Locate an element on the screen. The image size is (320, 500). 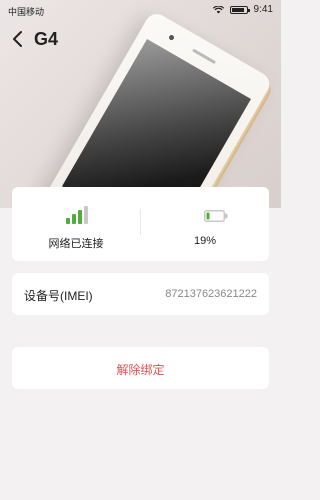
imei-label: 设备号(IMEI) is located at coordinates (58, 296).